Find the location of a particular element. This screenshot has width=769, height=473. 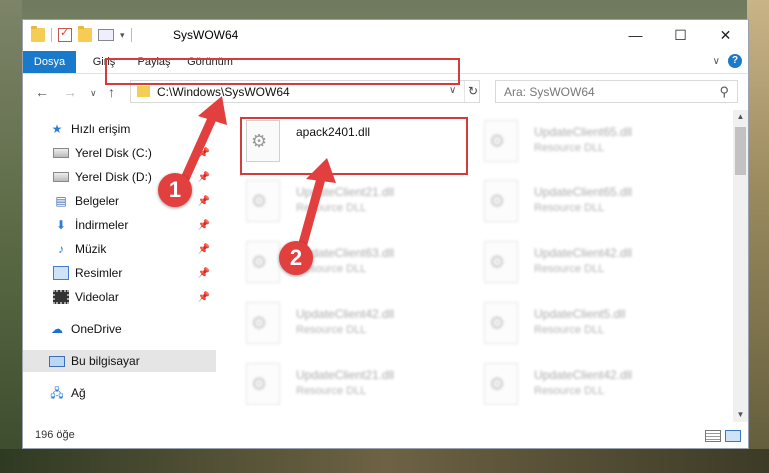

sidebar-item-onedrive: ☁ OneDrive is located at coordinates (119, 329).